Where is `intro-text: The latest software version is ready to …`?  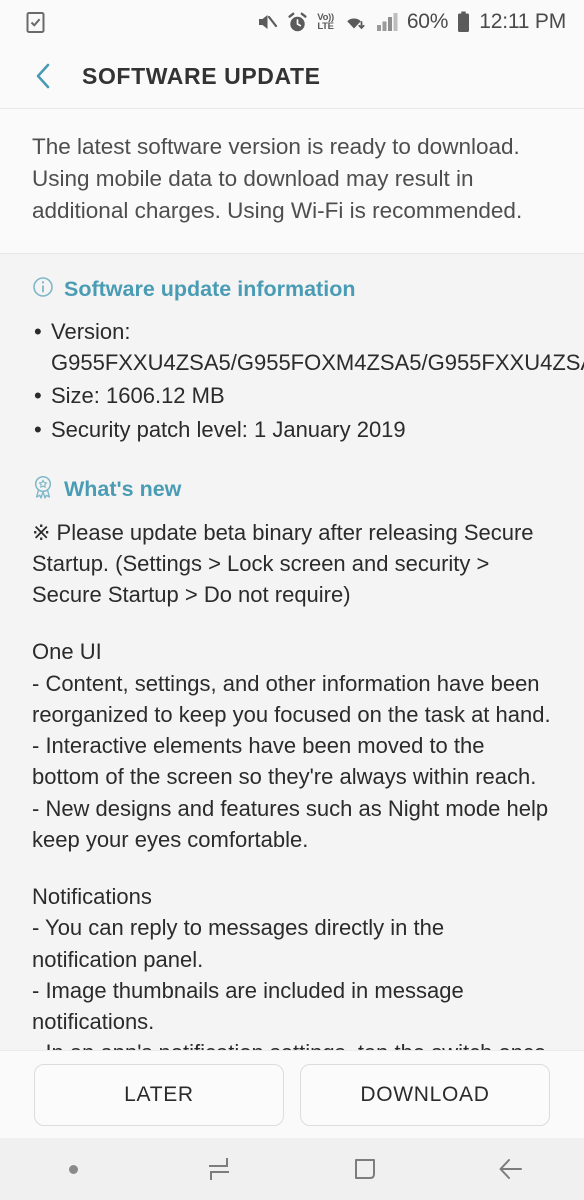
intro-text: The latest software version is ready to … is located at coordinates (277, 178).